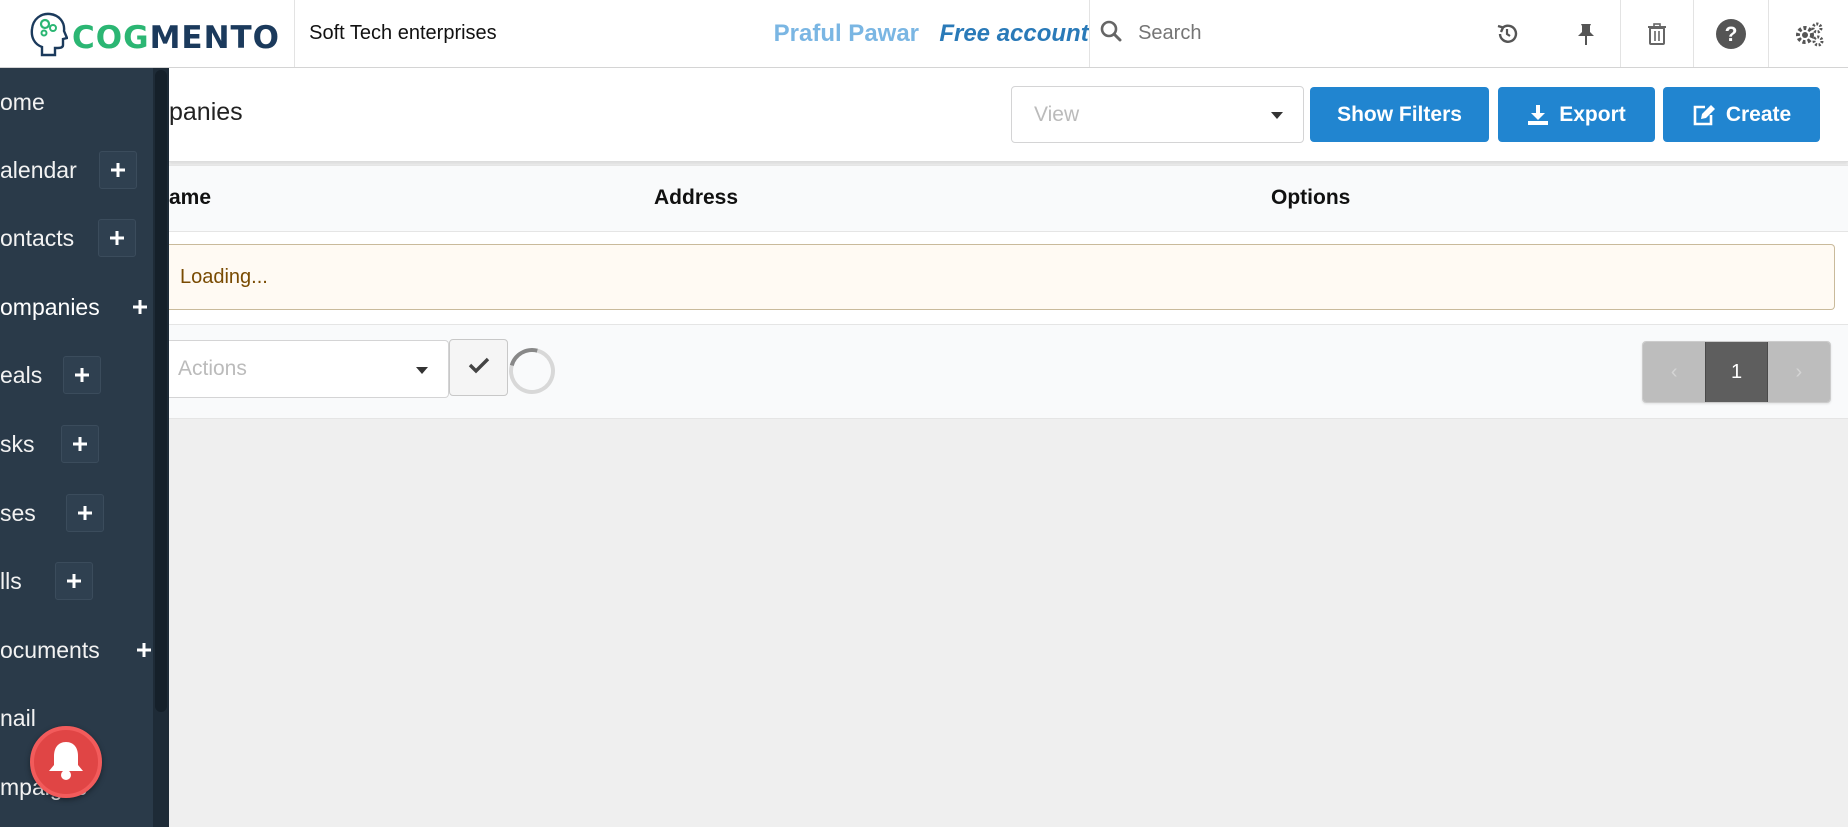 The height and width of the screenshot is (827, 1848). Describe the element at coordinates (206, 112) in the screenshot. I see `page-title: panies` at that location.